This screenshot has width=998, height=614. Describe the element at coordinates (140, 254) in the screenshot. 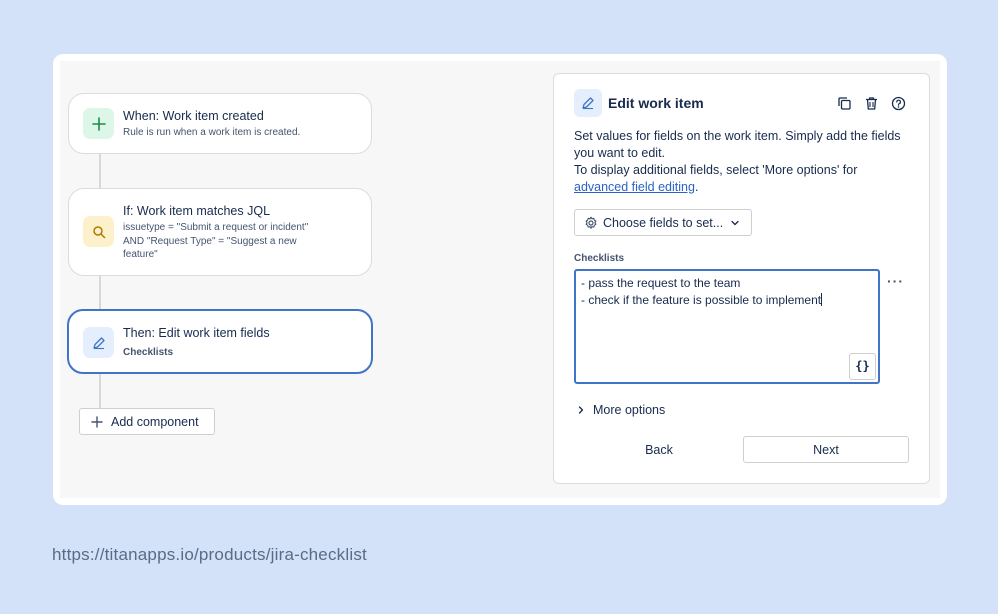

I see `condition-line: feature"` at that location.